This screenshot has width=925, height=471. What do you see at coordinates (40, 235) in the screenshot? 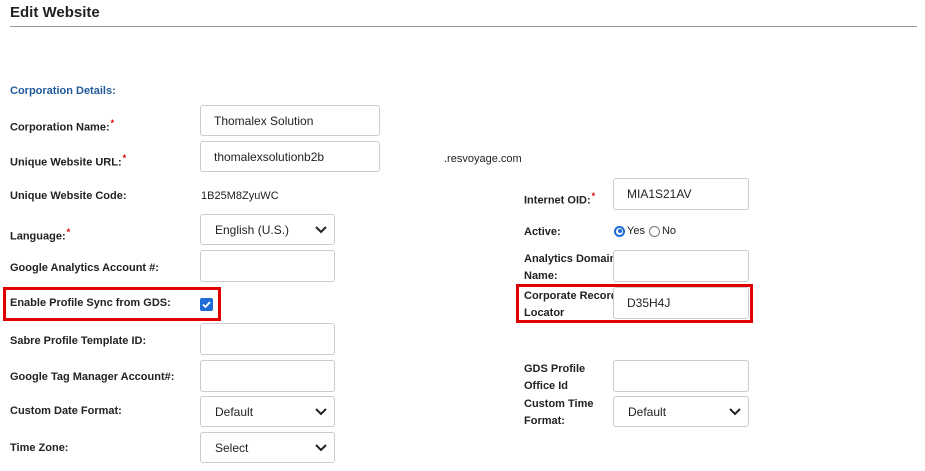
I see `language-label: Language:*` at bounding box center [40, 235].